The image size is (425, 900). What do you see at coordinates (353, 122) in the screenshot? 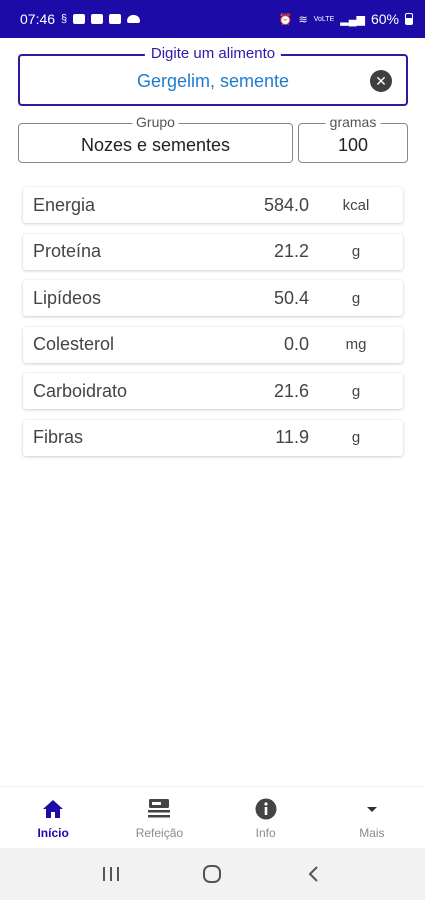
I see `grams-label: gramas` at bounding box center [353, 122].